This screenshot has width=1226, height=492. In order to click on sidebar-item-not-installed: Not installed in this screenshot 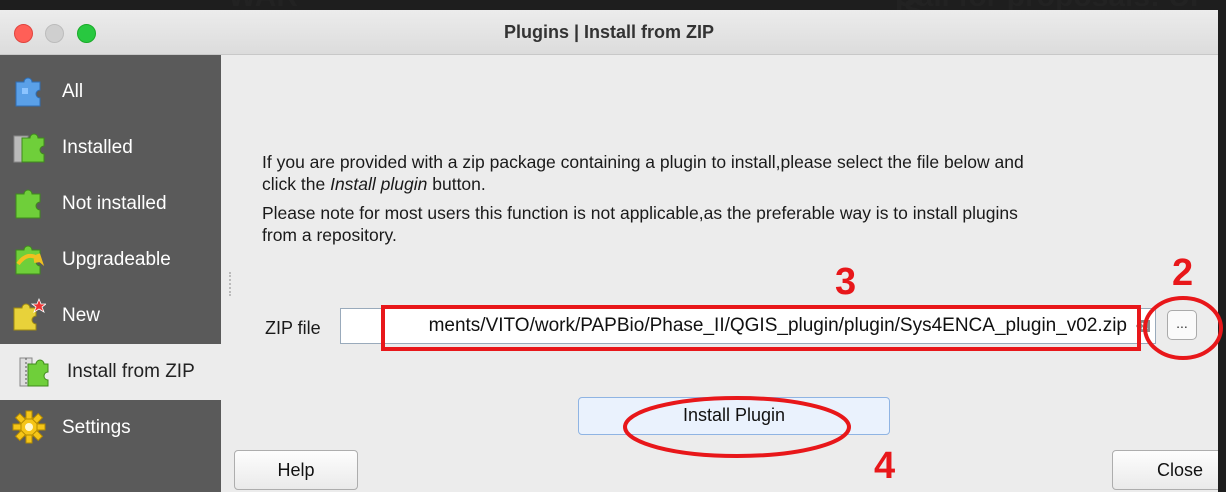, I will do `click(110, 204)`.